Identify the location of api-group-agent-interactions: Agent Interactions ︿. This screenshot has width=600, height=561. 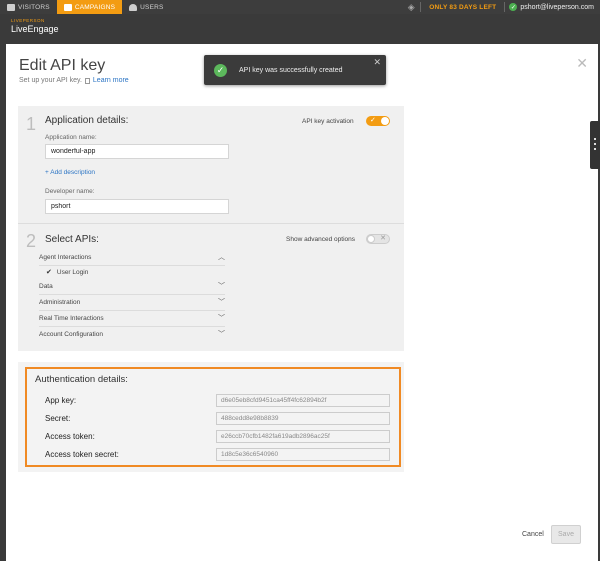
(132, 258).